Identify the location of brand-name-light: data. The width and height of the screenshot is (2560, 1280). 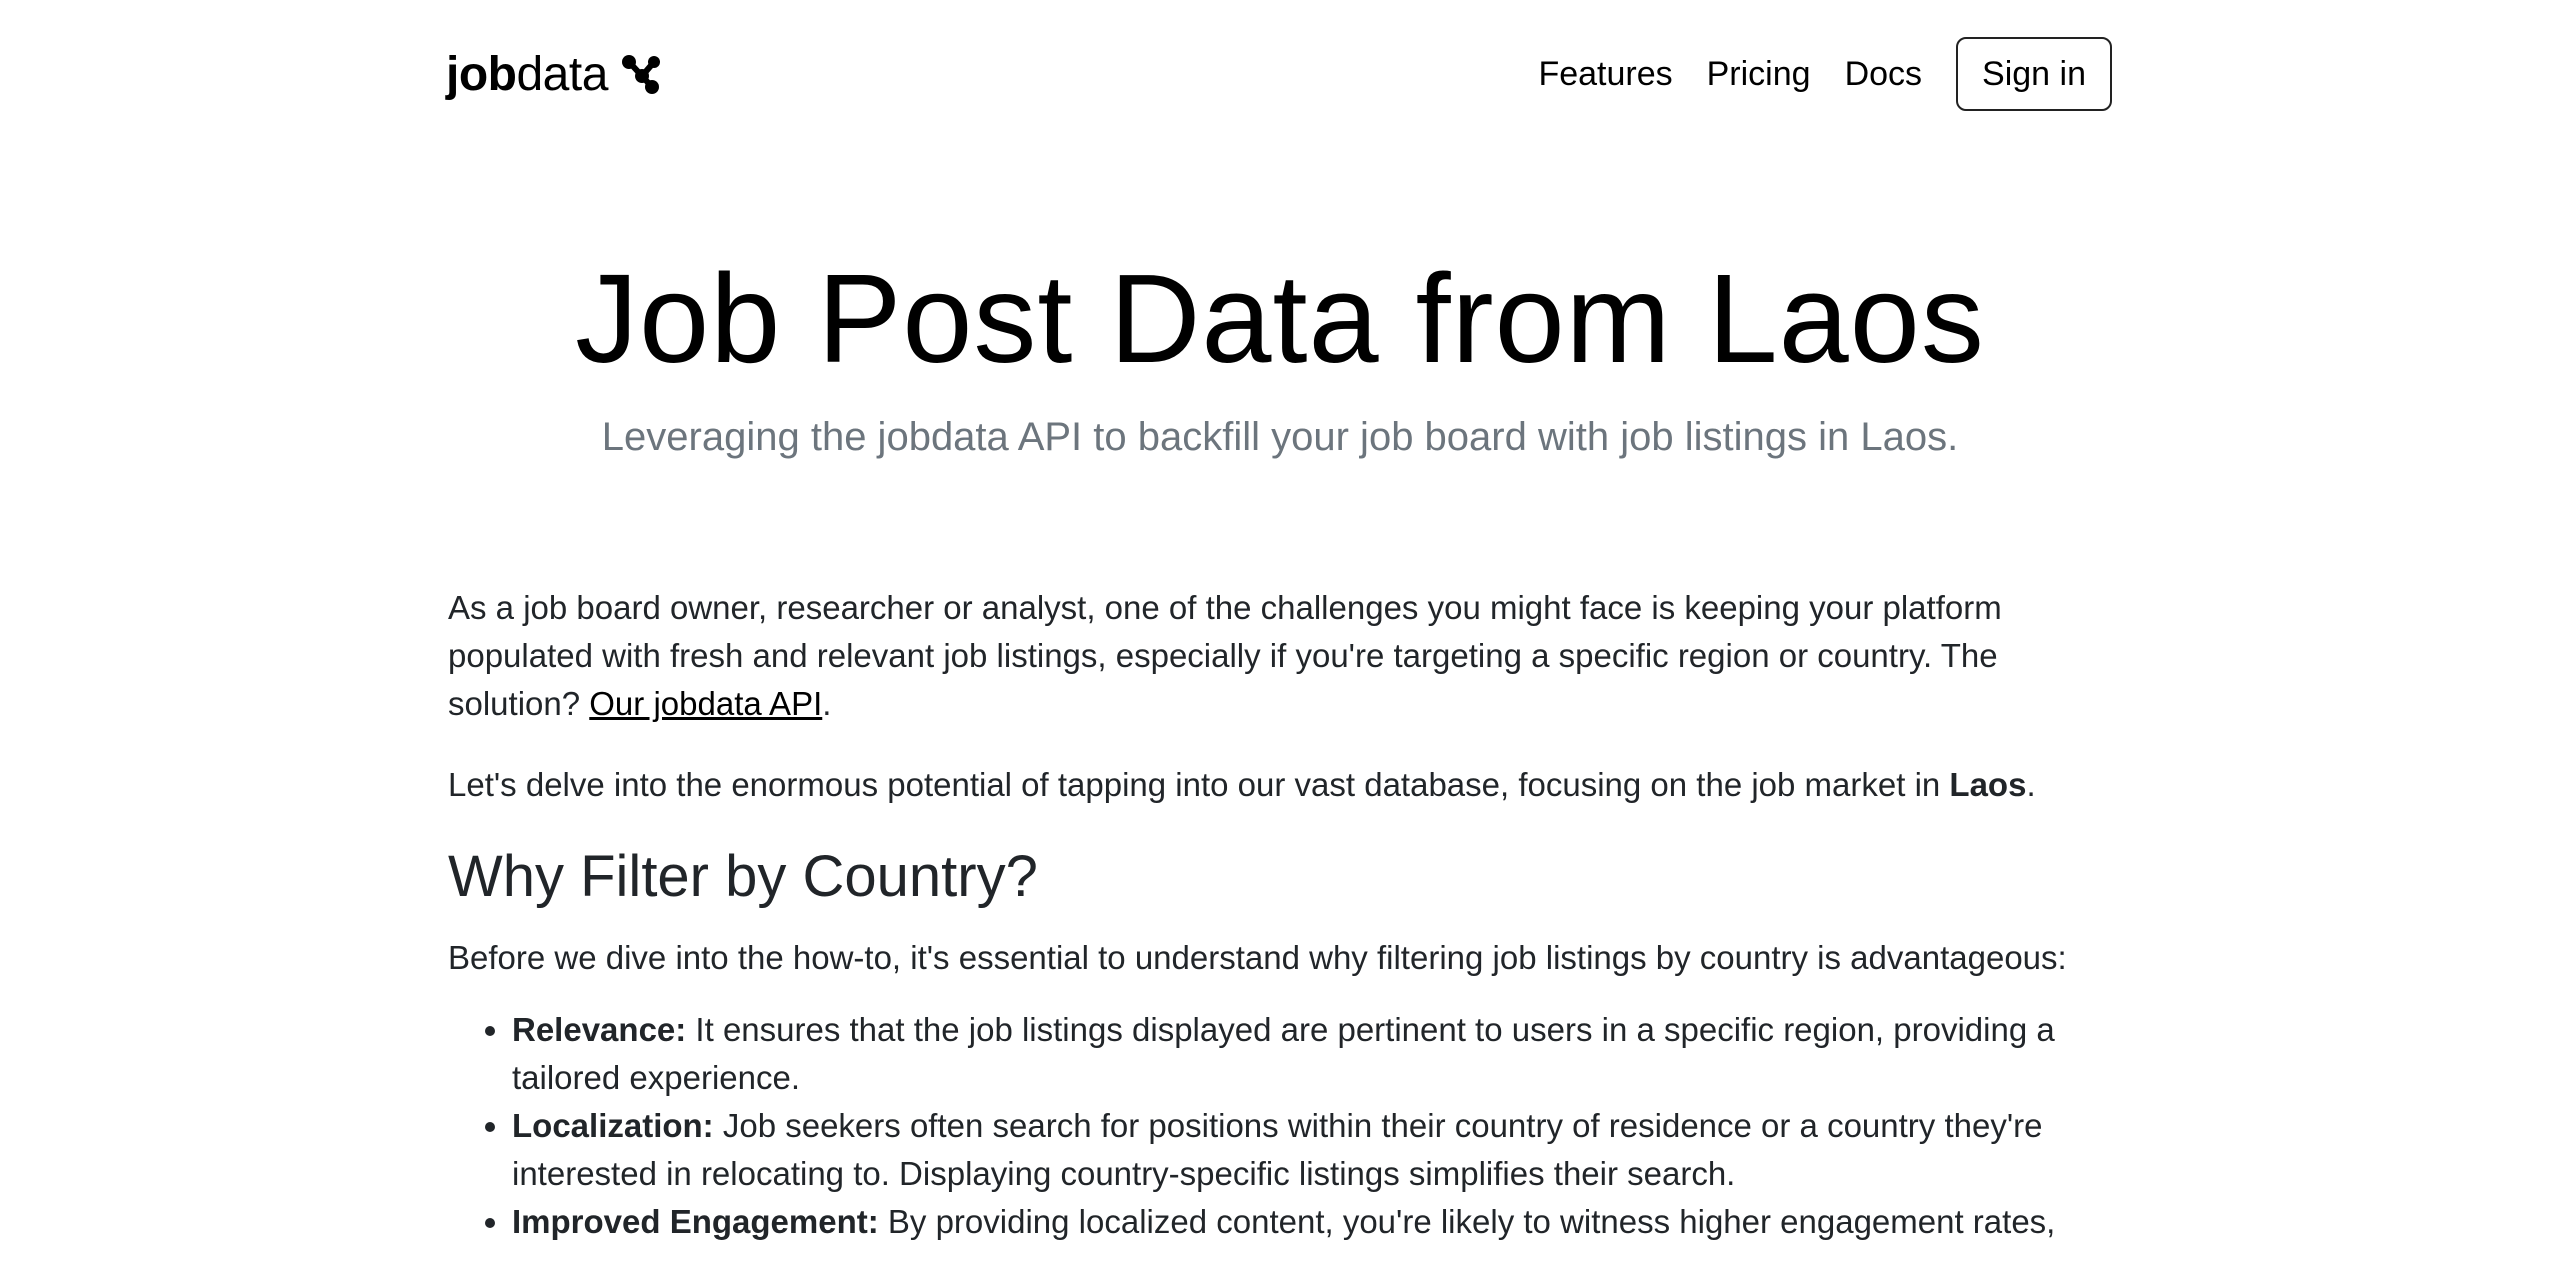
(562, 74).